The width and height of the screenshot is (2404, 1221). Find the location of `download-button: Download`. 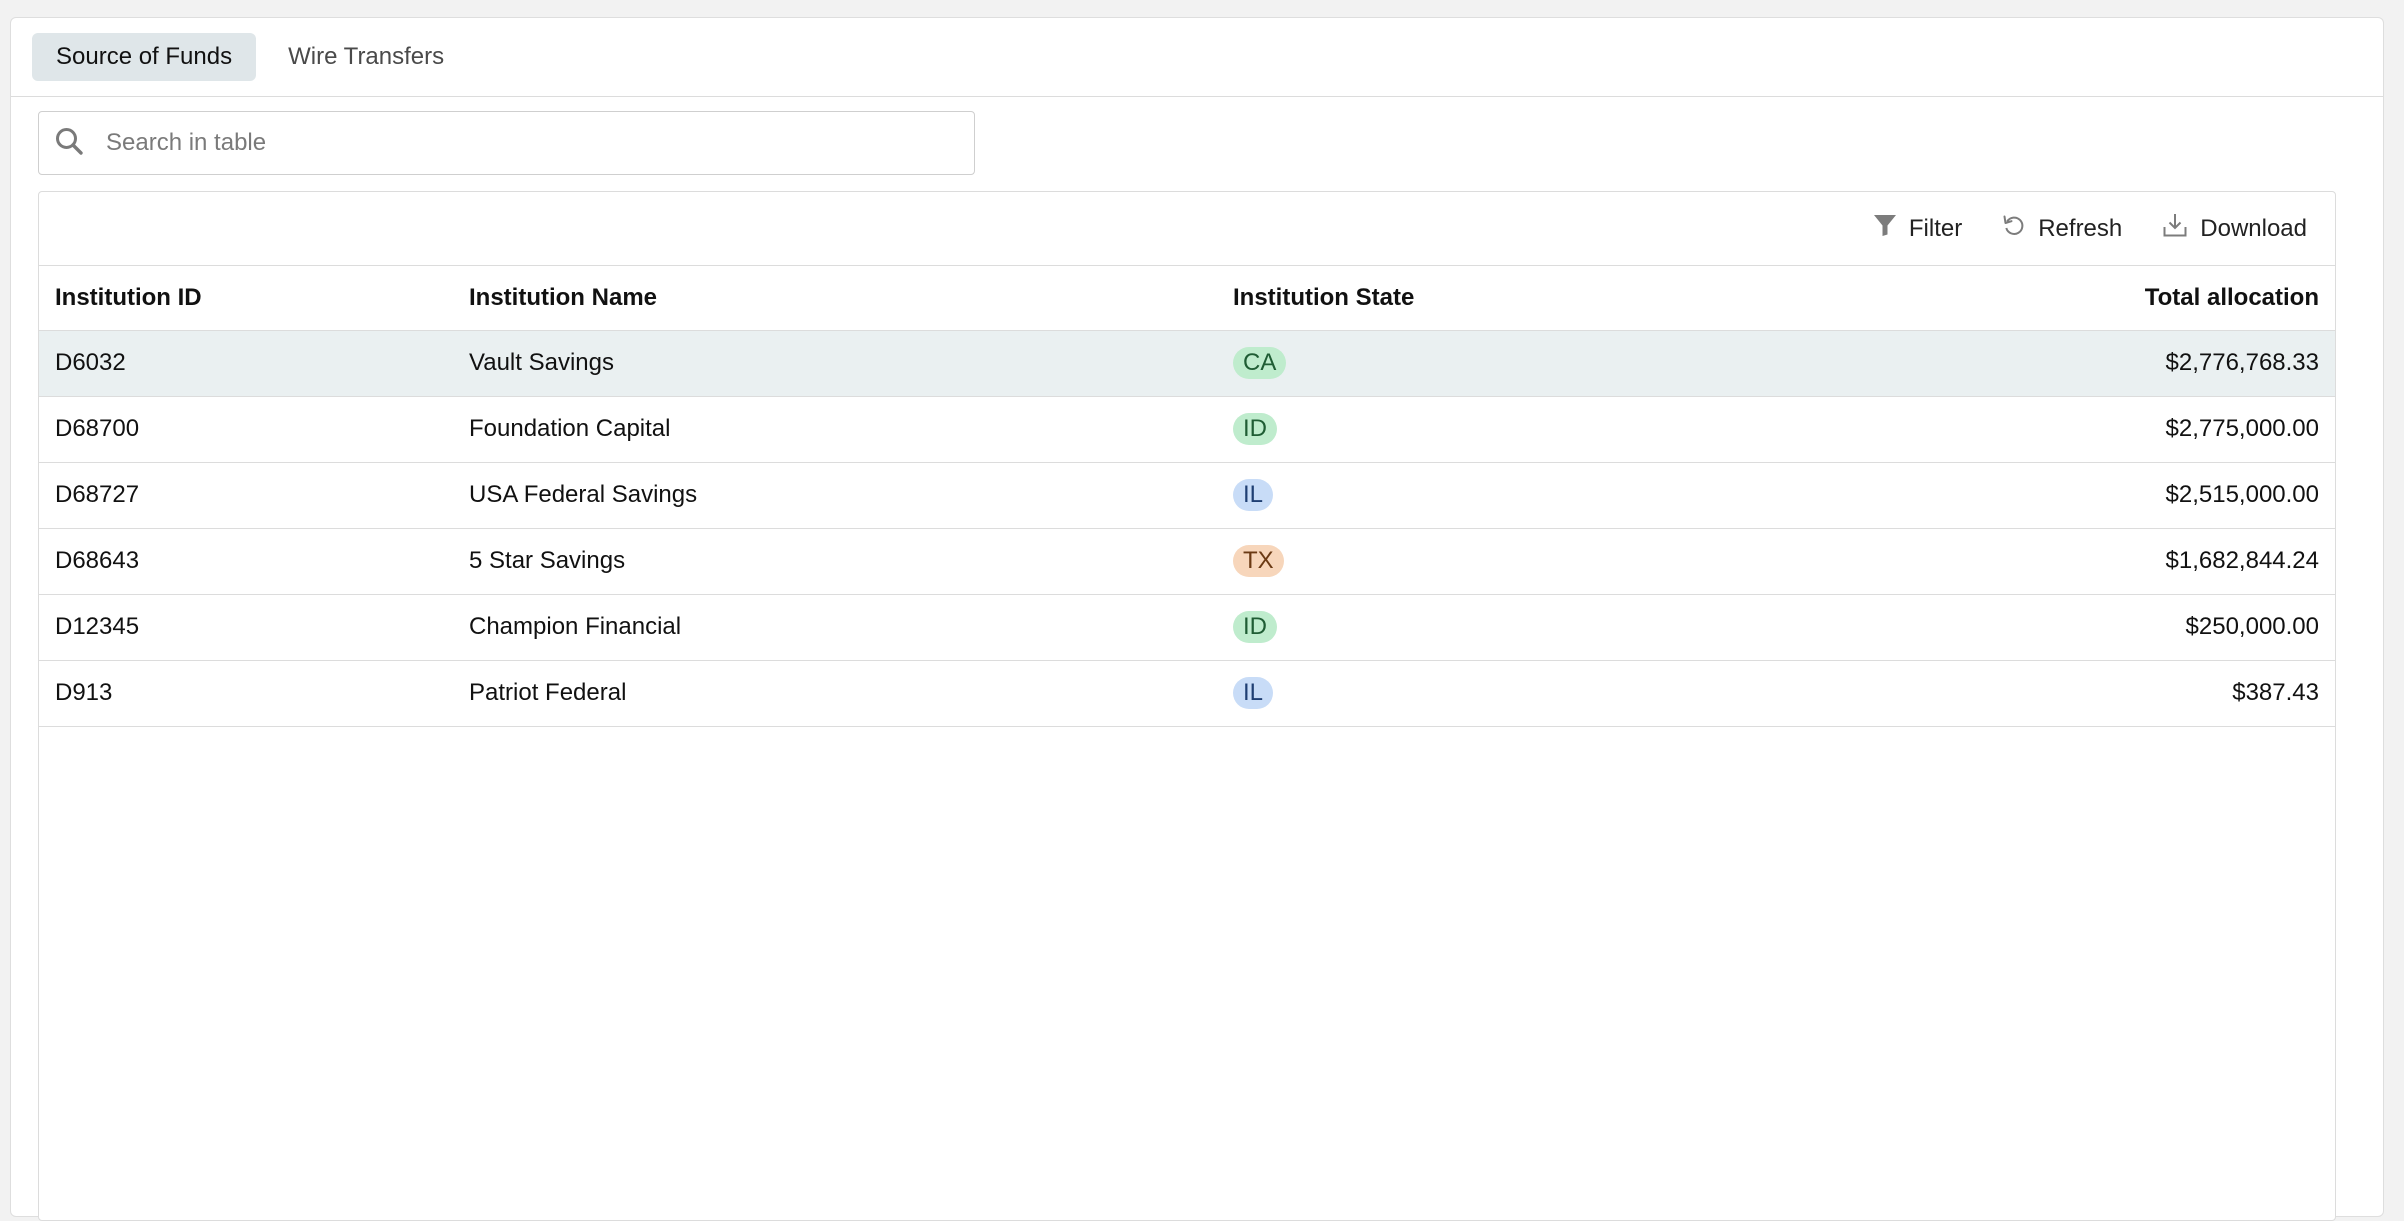

download-button: Download is located at coordinates (2234, 228).